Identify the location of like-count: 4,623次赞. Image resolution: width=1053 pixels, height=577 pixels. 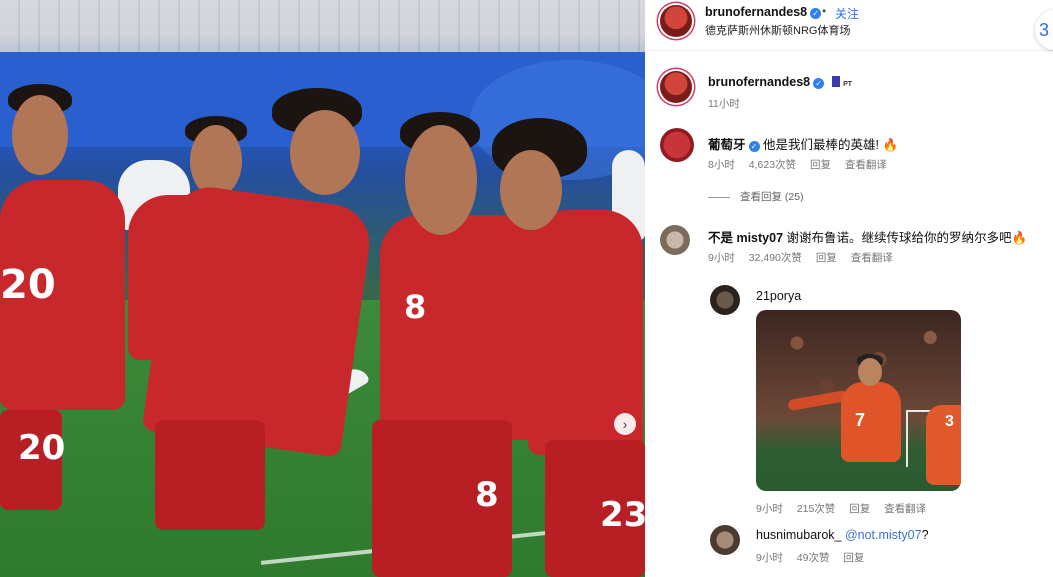
(772, 165).